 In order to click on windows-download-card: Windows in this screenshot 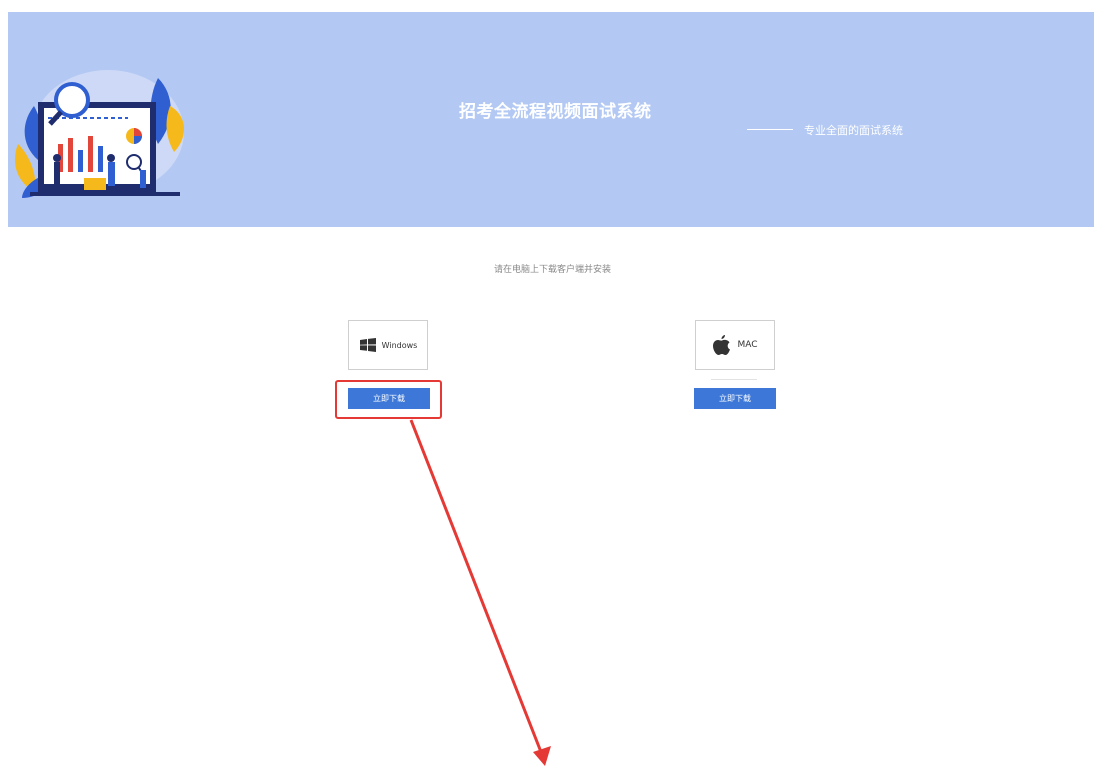, I will do `click(388, 345)`.